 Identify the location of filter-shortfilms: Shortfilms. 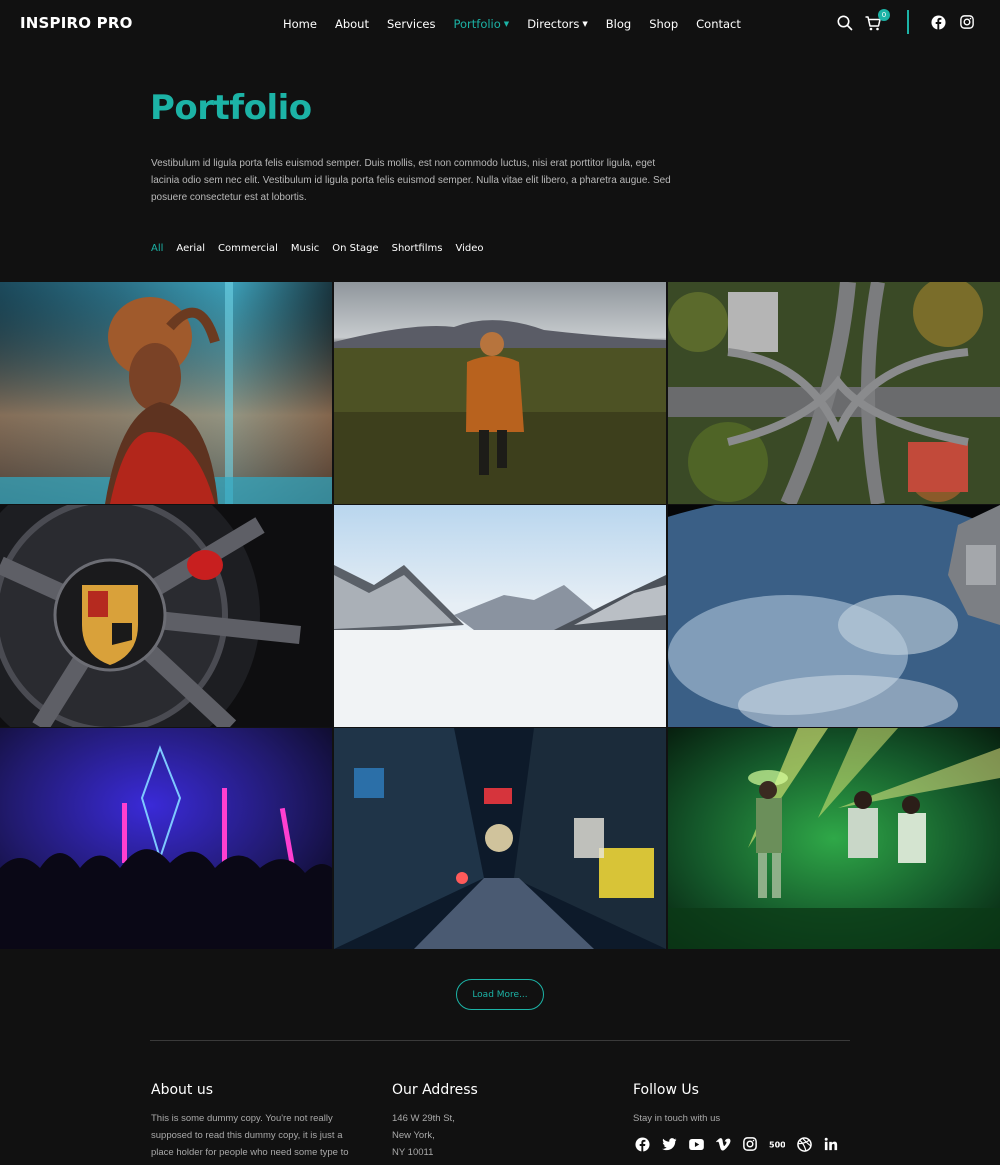
(417, 248).